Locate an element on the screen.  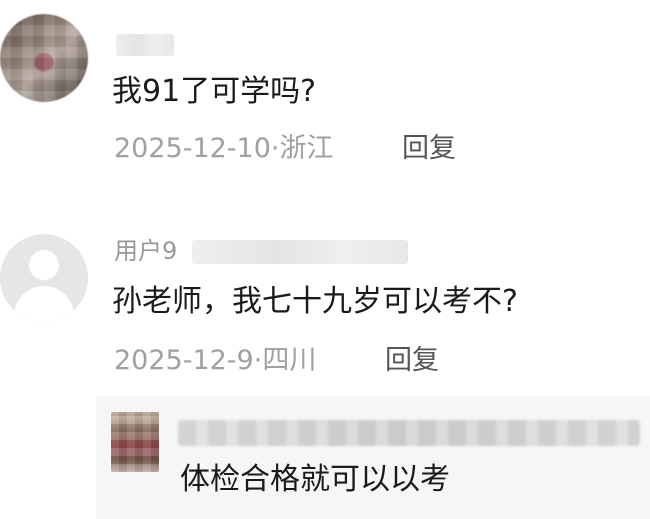
comment-date: 2025-12-10 is located at coordinates (192, 148).